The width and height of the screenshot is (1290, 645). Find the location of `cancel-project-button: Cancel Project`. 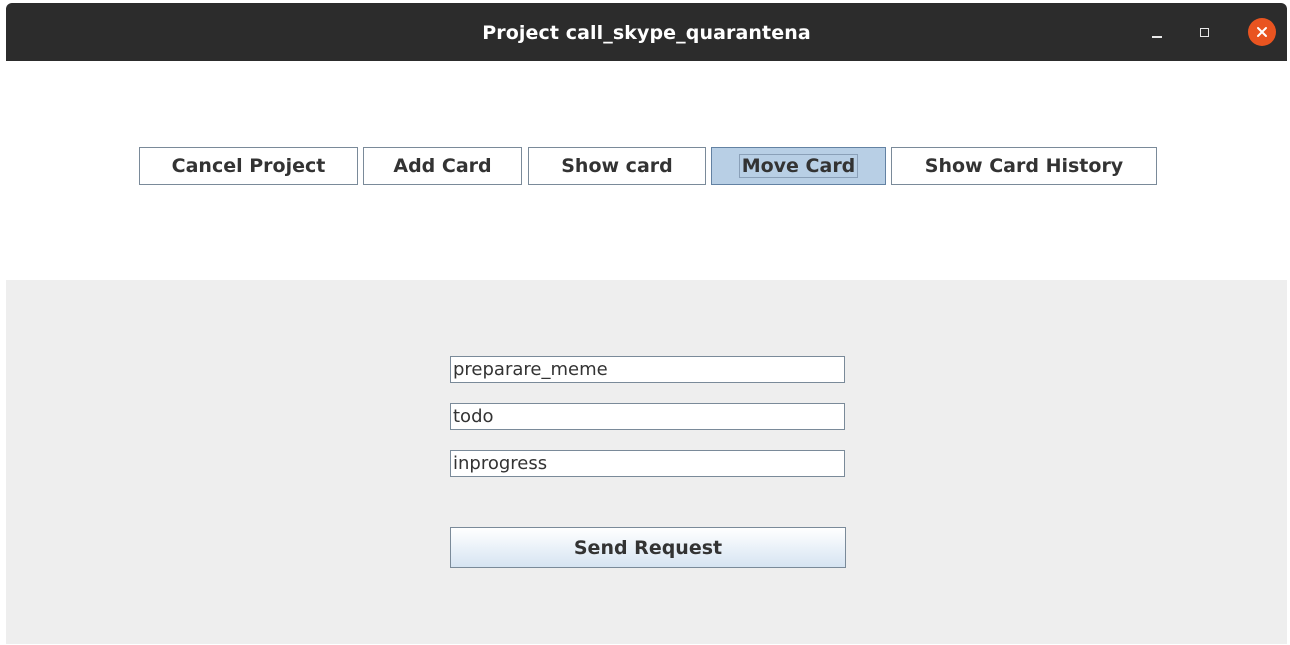

cancel-project-button: Cancel Project is located at coordinates (248, 166).